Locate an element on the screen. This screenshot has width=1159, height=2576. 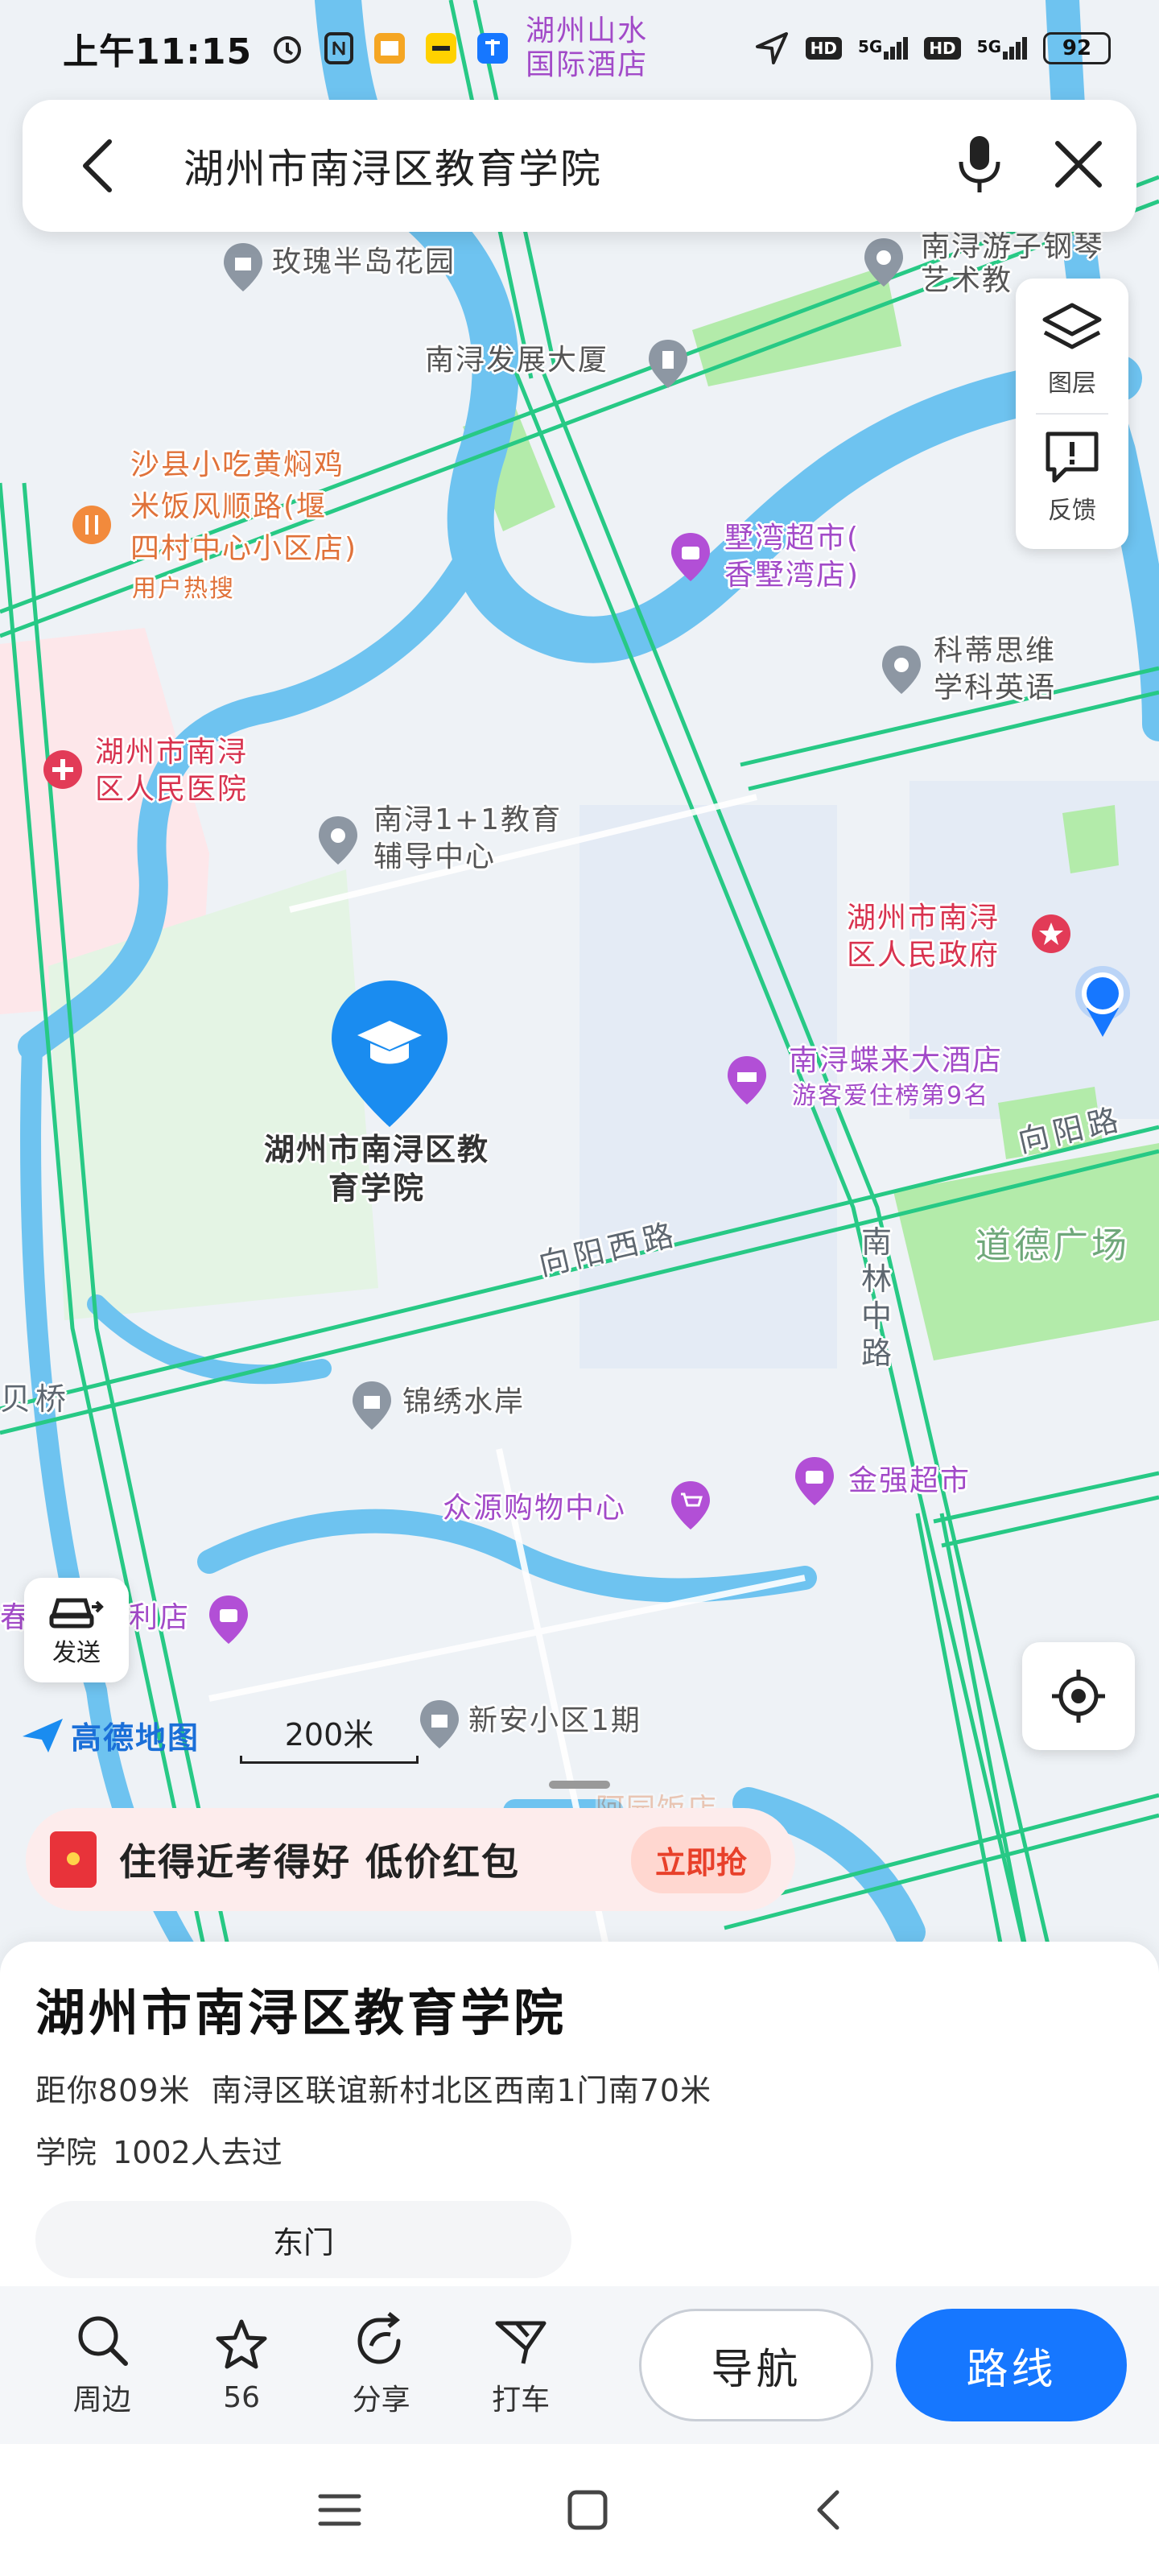
hospital-pin-icon is located at coordinates (63, 774).